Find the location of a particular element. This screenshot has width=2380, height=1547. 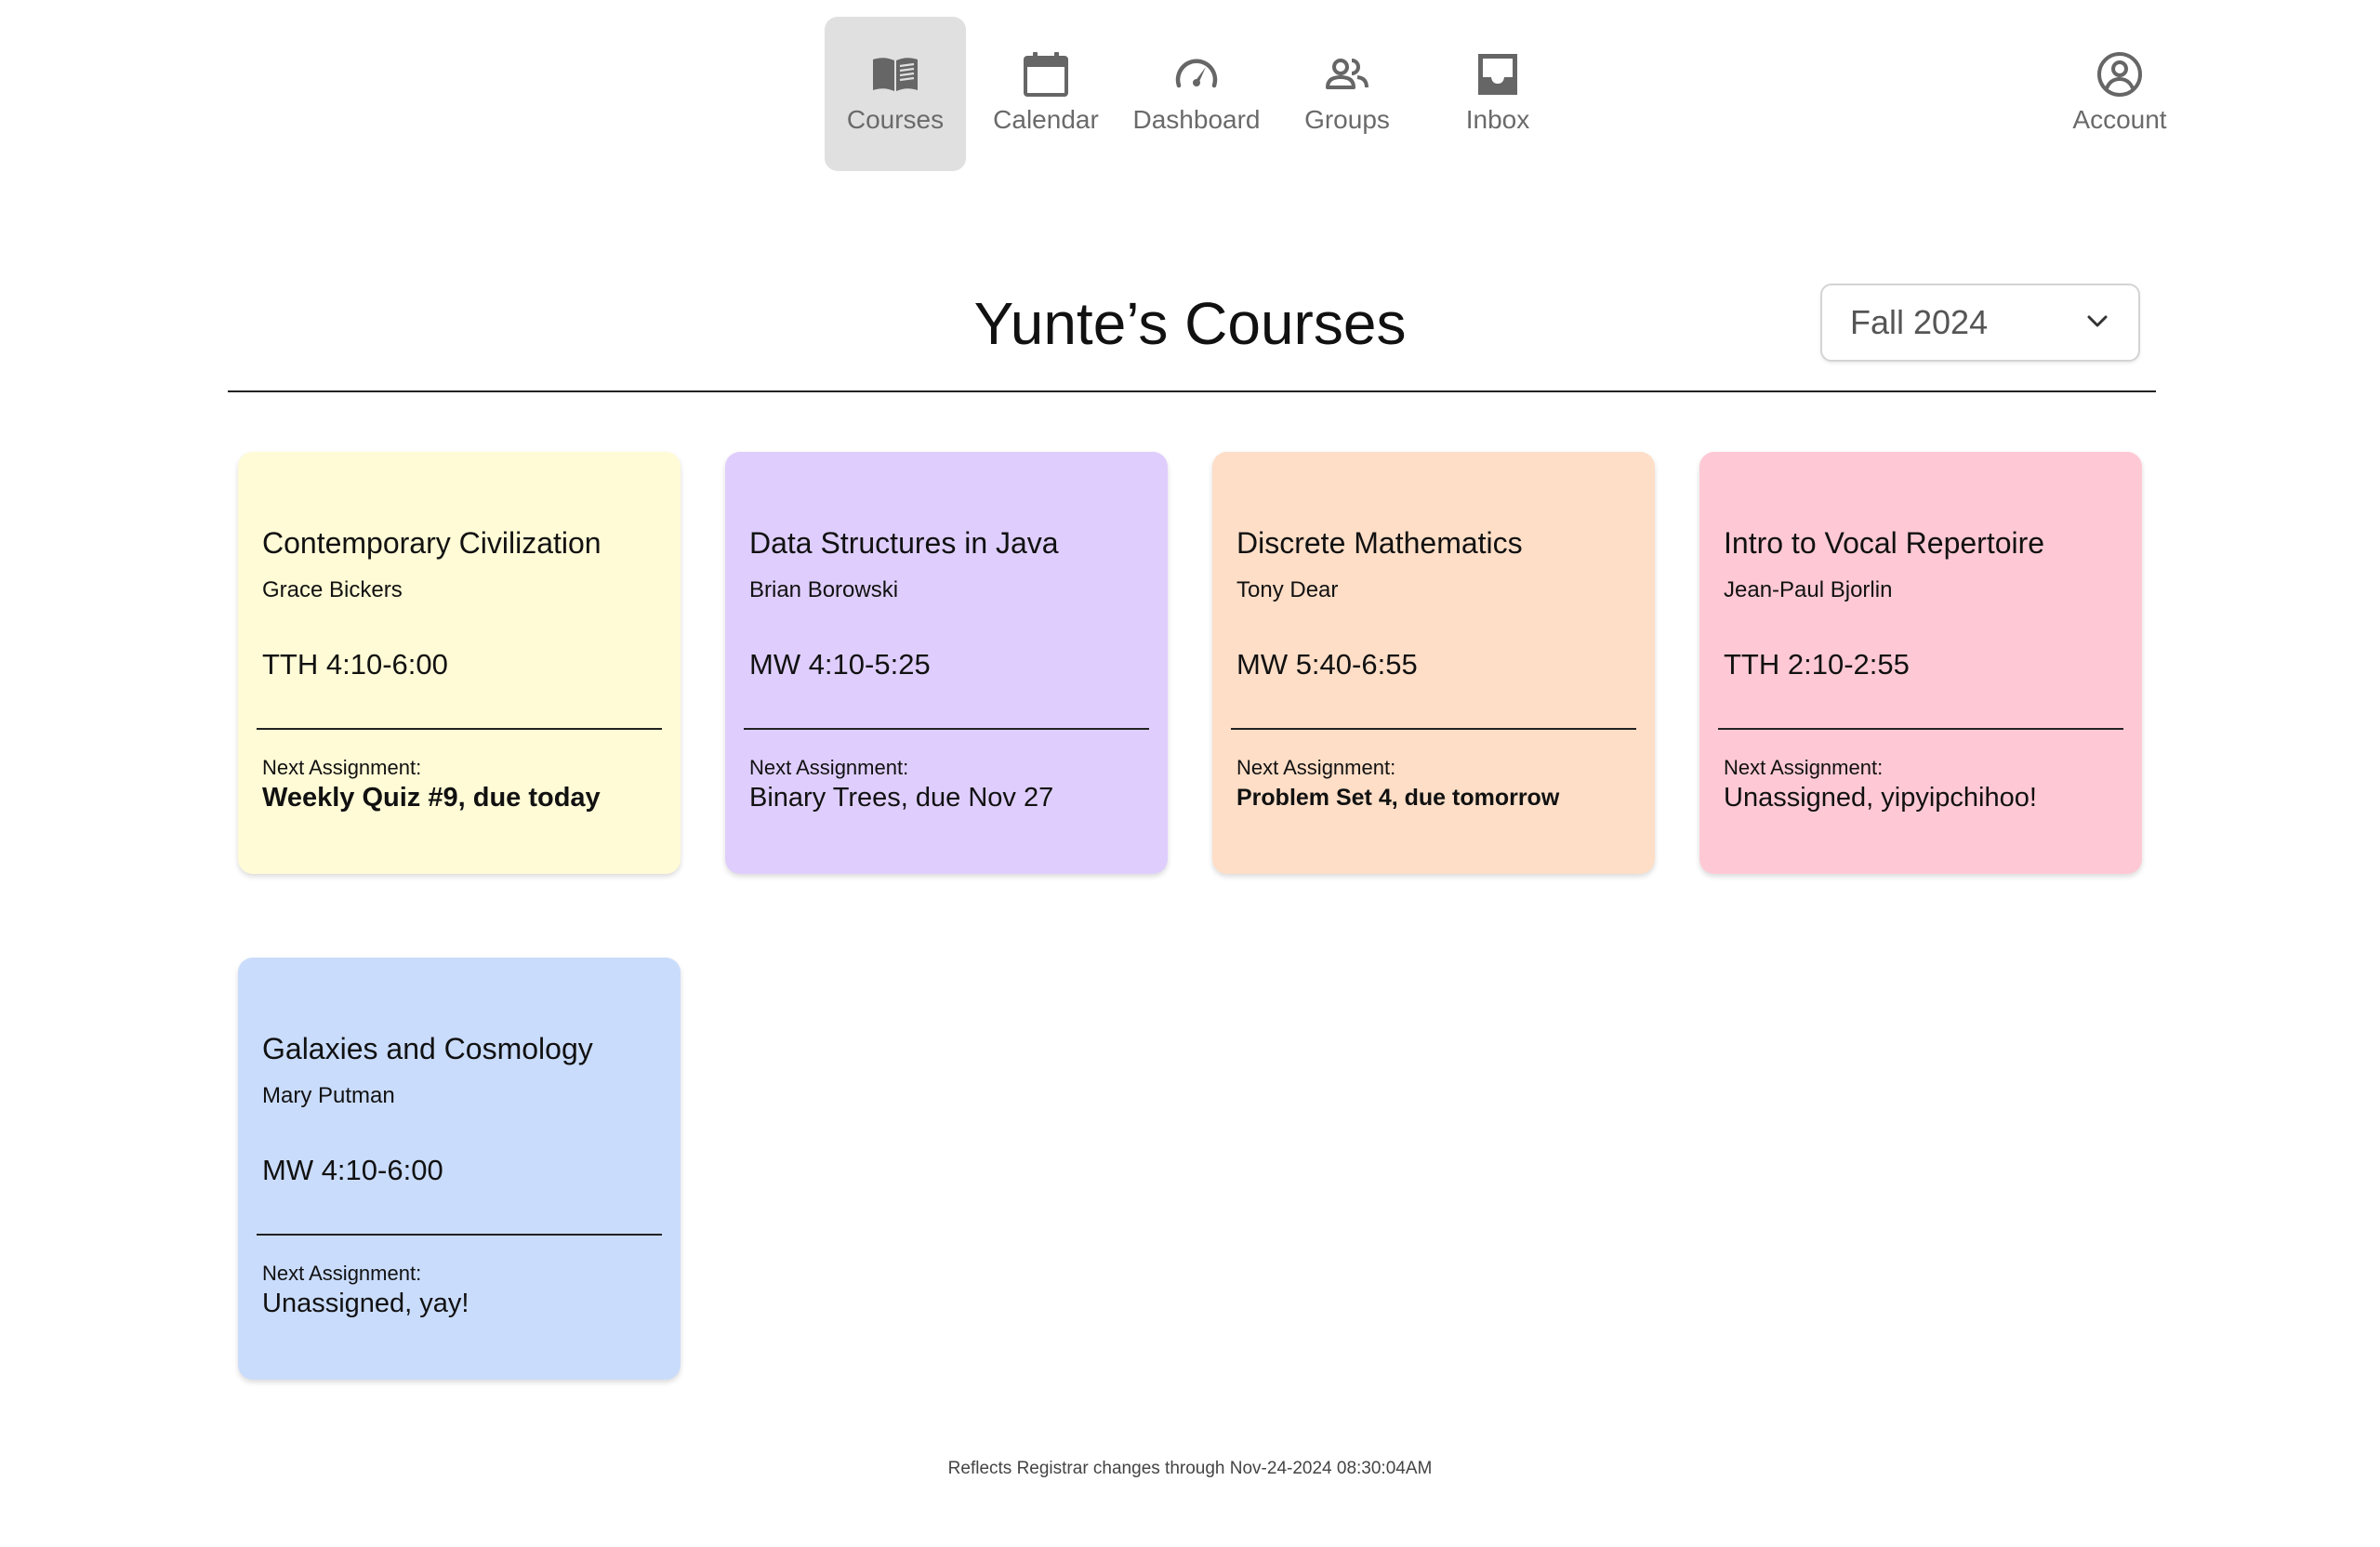

nav-inbox: Inbox is located at coordinates (1497, 94).